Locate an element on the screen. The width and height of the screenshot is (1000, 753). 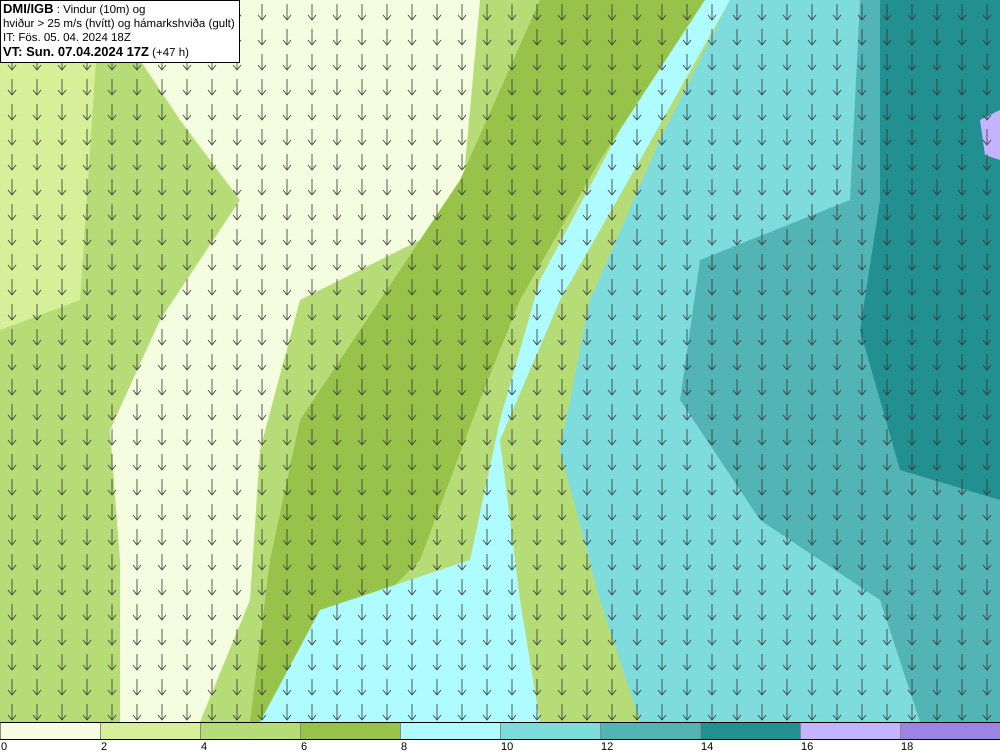
title-text: IT: Fös. 05. 04. 2024 18Z is located at coordinates (67, 38).